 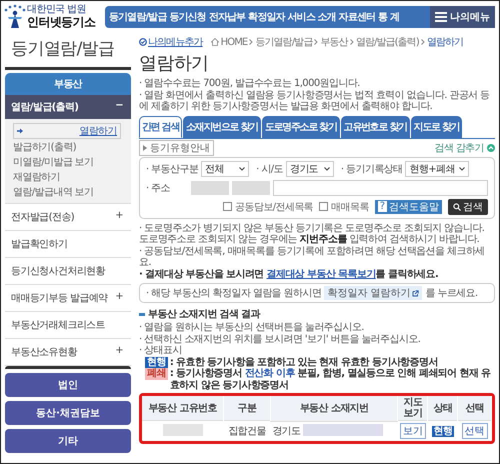 What do you see at coordinates (304, 362) in the screenshot?
I see `legend-text: : 유효한 등기사항을 포함하고 있는 현재 유효한 등기사항증명서` at bounding box center [304, 362].